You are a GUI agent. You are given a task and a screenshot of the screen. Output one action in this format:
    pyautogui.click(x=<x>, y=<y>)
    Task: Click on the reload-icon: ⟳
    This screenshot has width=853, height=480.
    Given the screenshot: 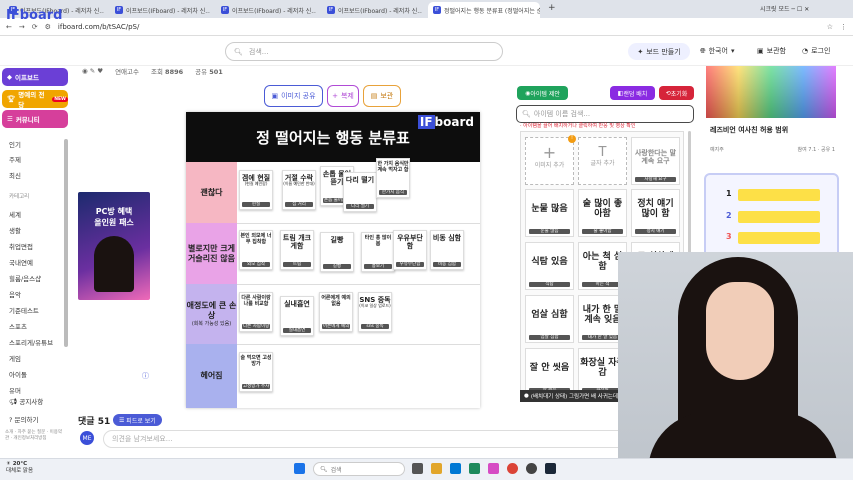 What is the action you would take?
    pyautogui.click(x=35, y=27)
    